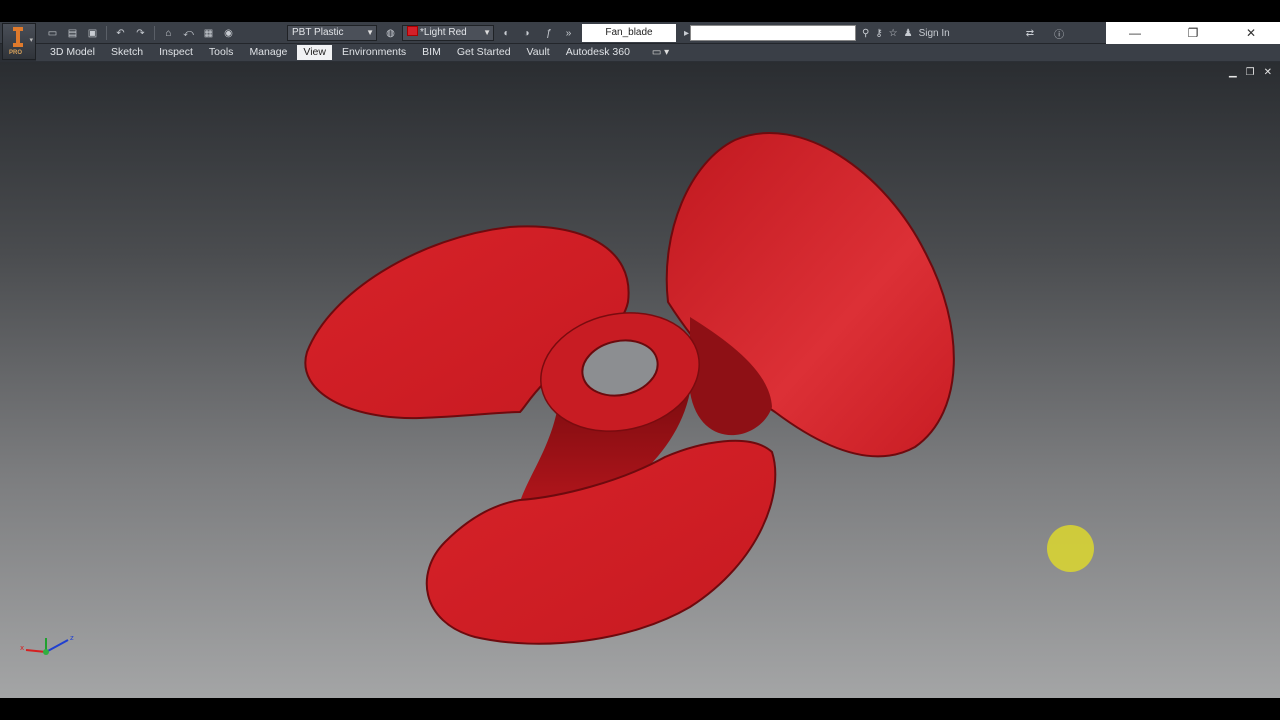  I want to click on appearance-dropdown: *Light Red ▼, so click(448, 33).